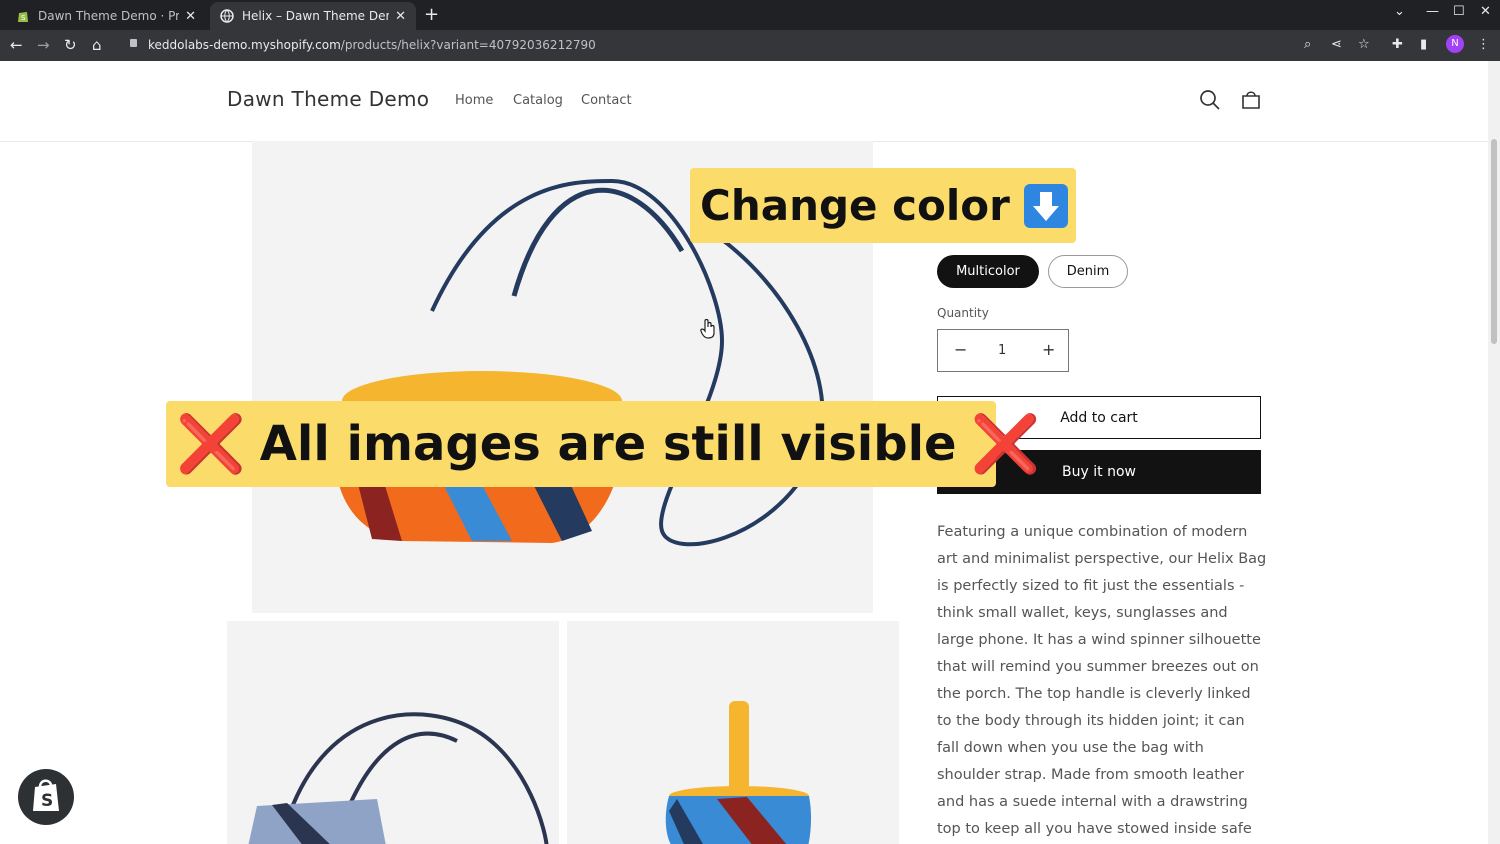 The height and width of the screenshot is (844, 1500). Describe the element at coordinates (606, 100) in the screenshot. I see `nav-contact: Contact` at that location.